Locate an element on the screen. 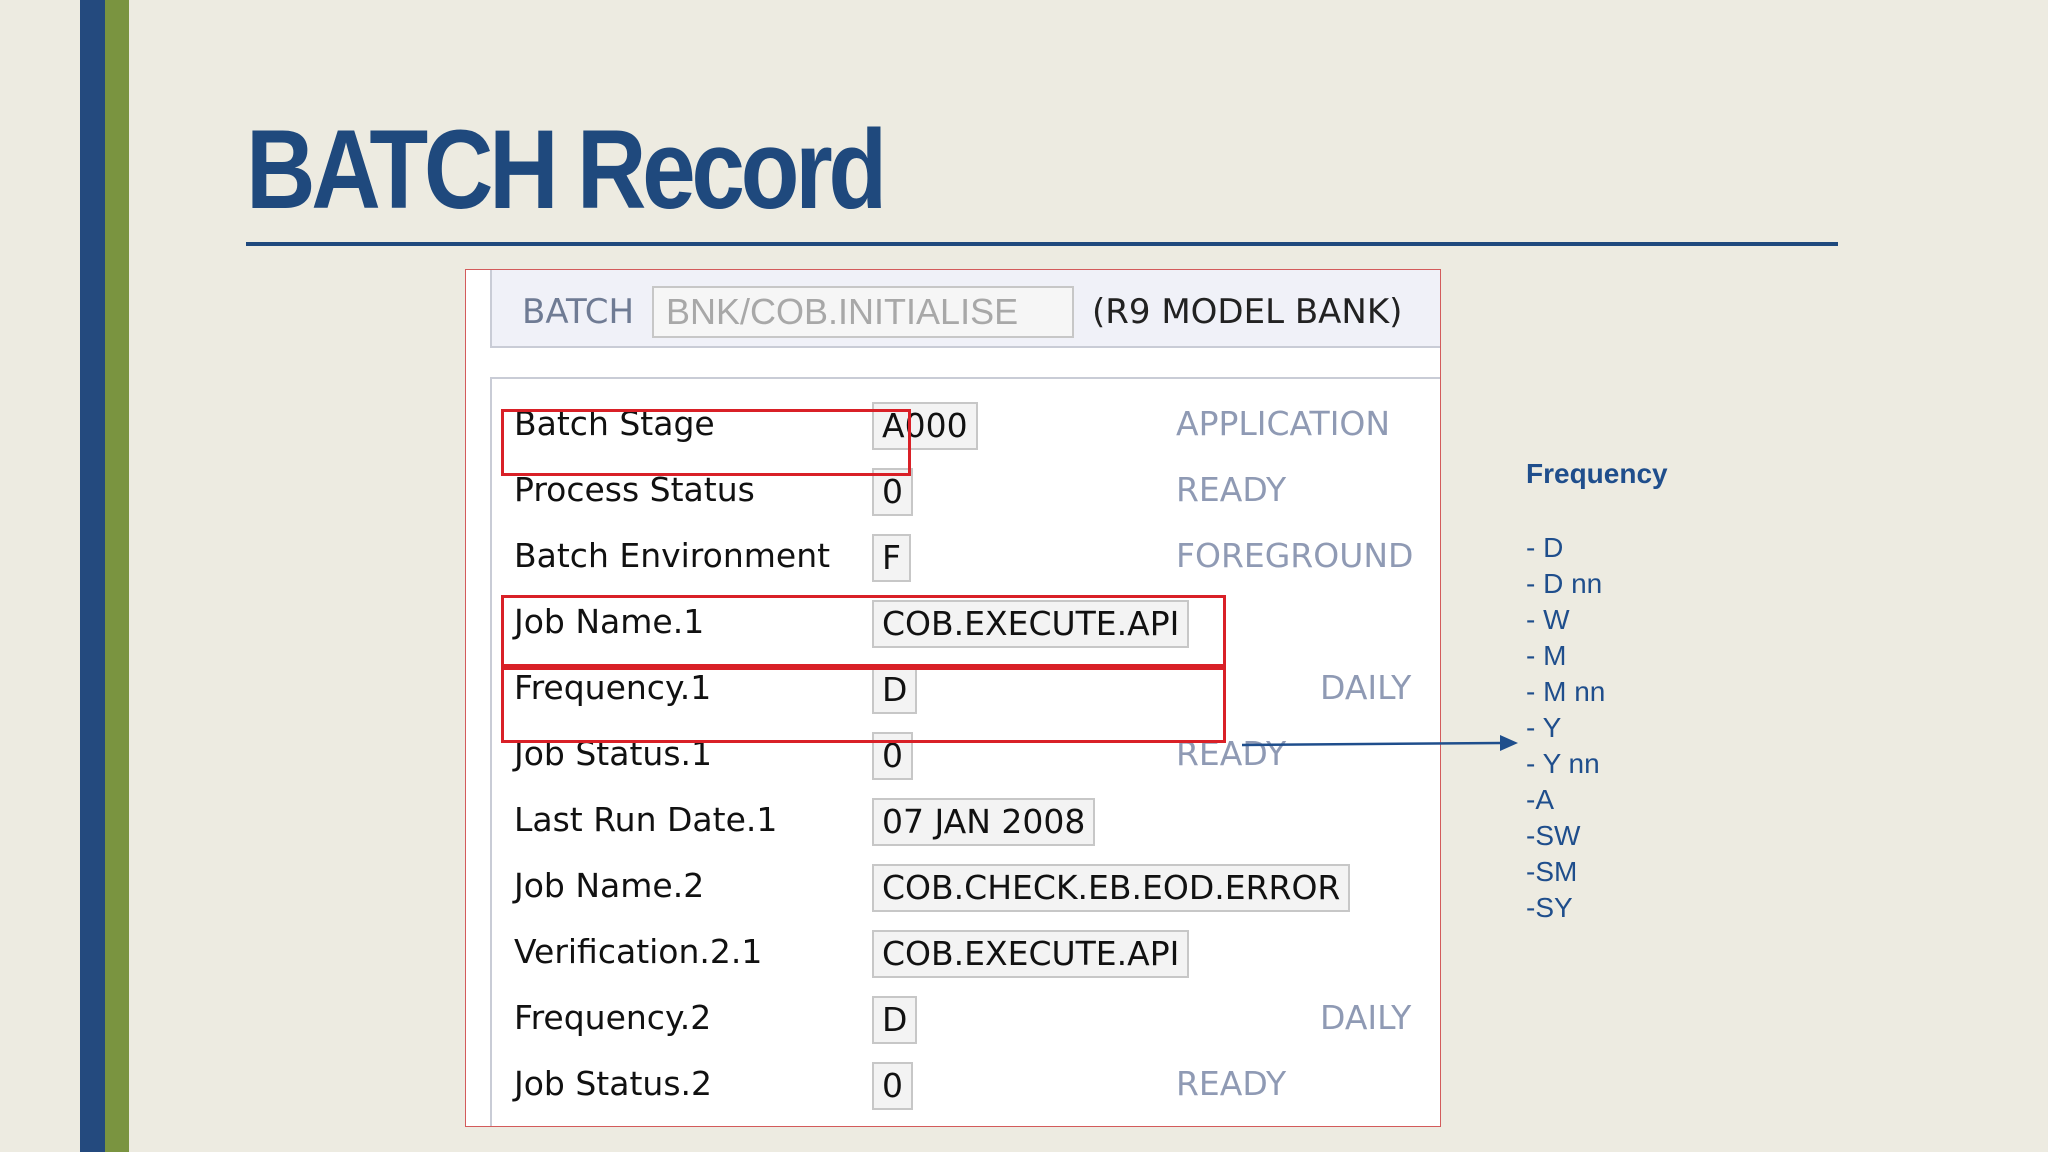 This screenshot has width=2048, height=1152. field-row-process-status: Process Status 0 READY is located at coordinates (966, 498).